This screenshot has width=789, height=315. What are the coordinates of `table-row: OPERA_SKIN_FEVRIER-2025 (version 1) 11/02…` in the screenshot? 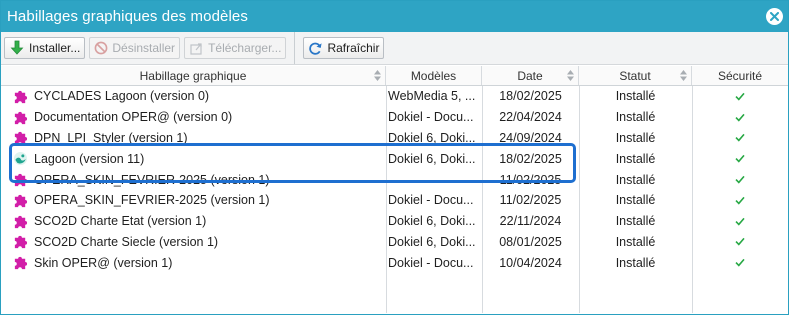 It's located at (394, 179).